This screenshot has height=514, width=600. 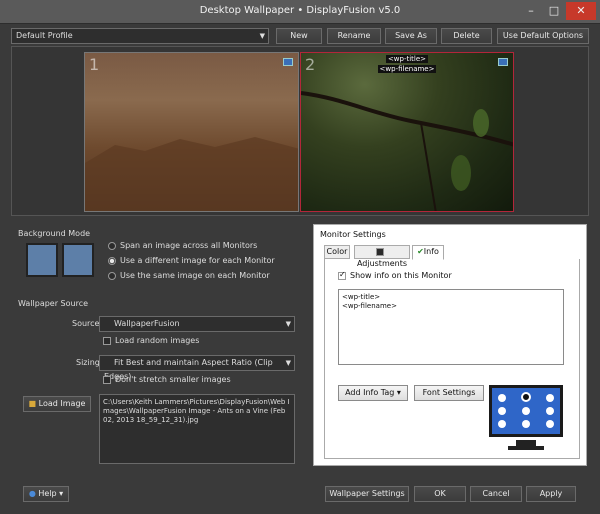 What do you see at coordinates (46, 494) in the screenshot?
I see `help-button: ● Help ▾` at bounding box center [46, 494].